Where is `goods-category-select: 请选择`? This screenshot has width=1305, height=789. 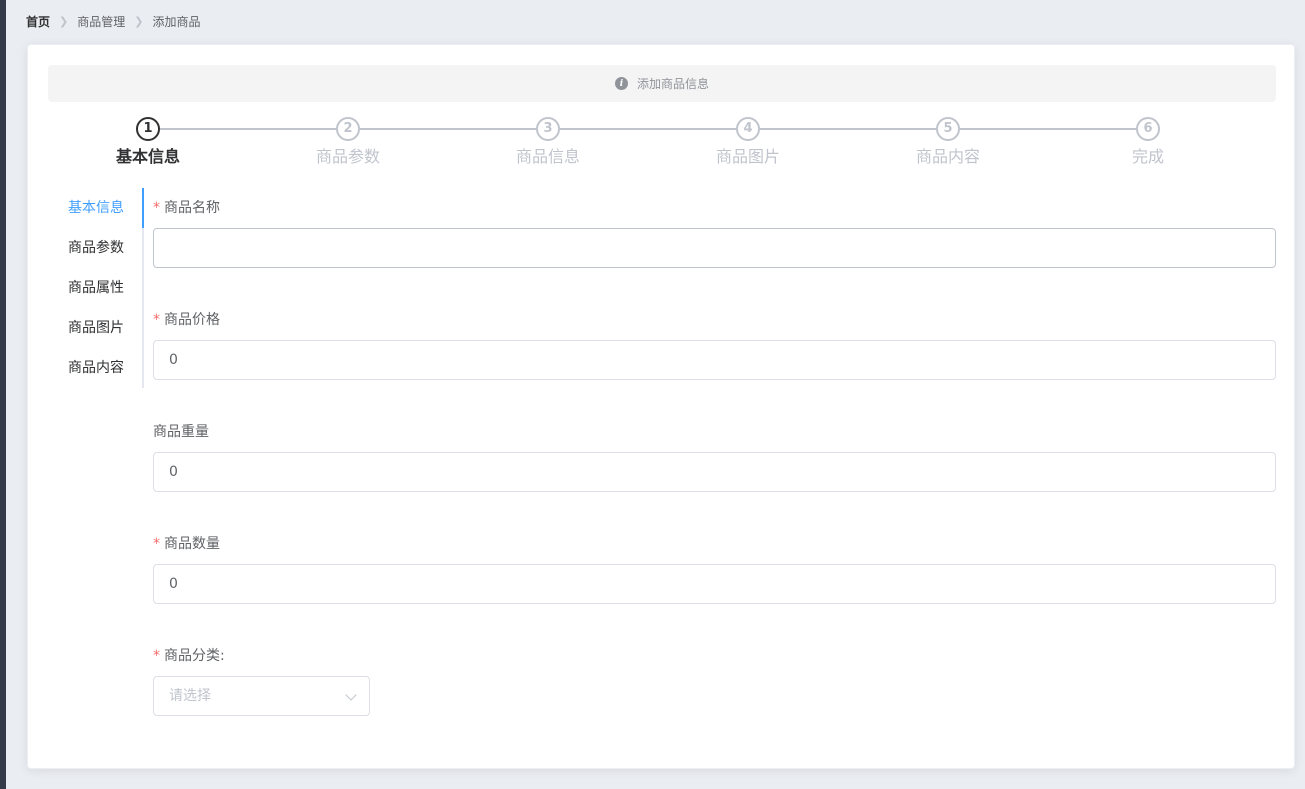 goods-category-select: 请选择 is located at coordinates (261, 696).